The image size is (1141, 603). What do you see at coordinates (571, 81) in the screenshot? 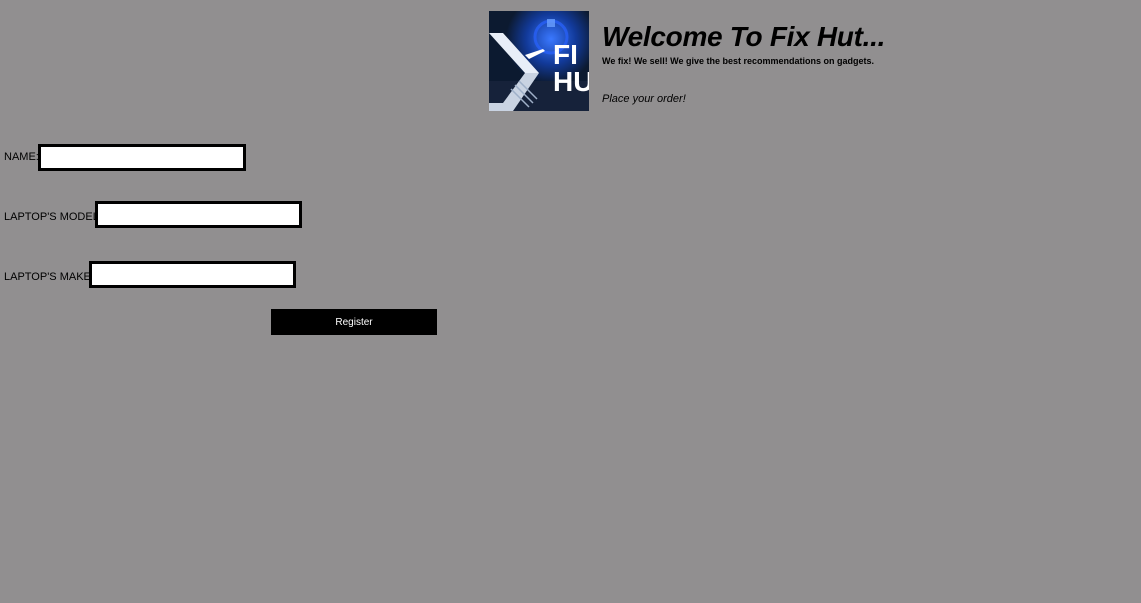
I see `logo-text-hut: HU` at bounding box center [571, 81].